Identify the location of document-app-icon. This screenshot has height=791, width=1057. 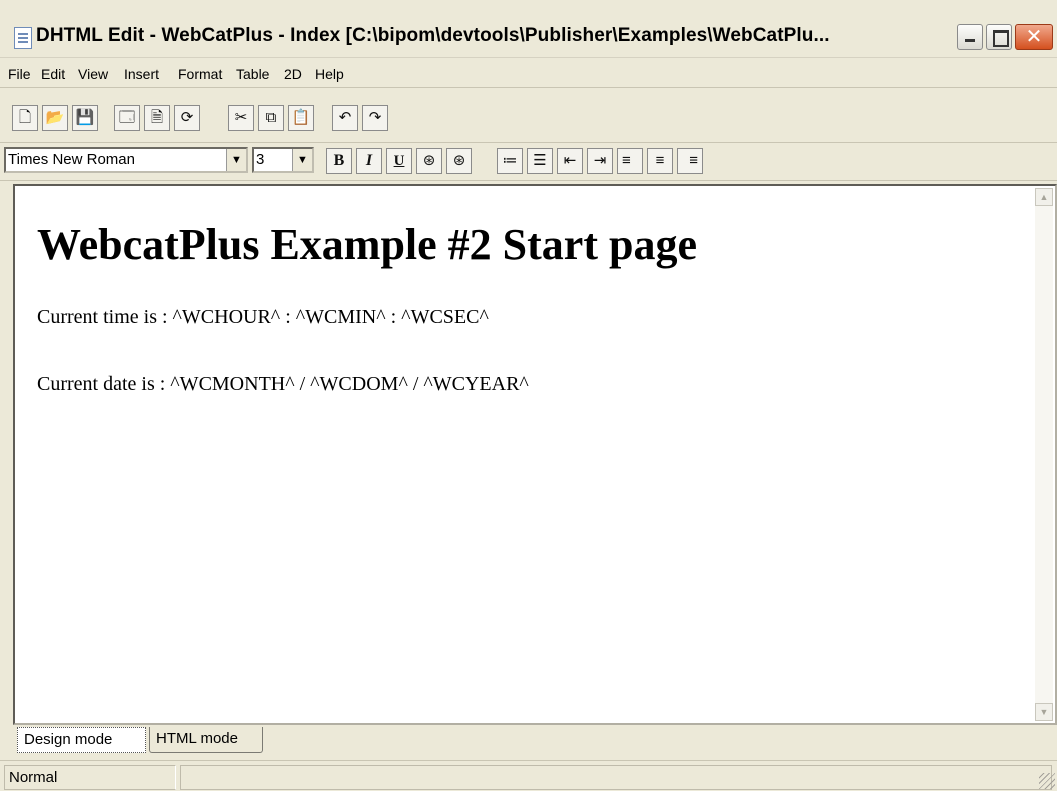
(23, 38).